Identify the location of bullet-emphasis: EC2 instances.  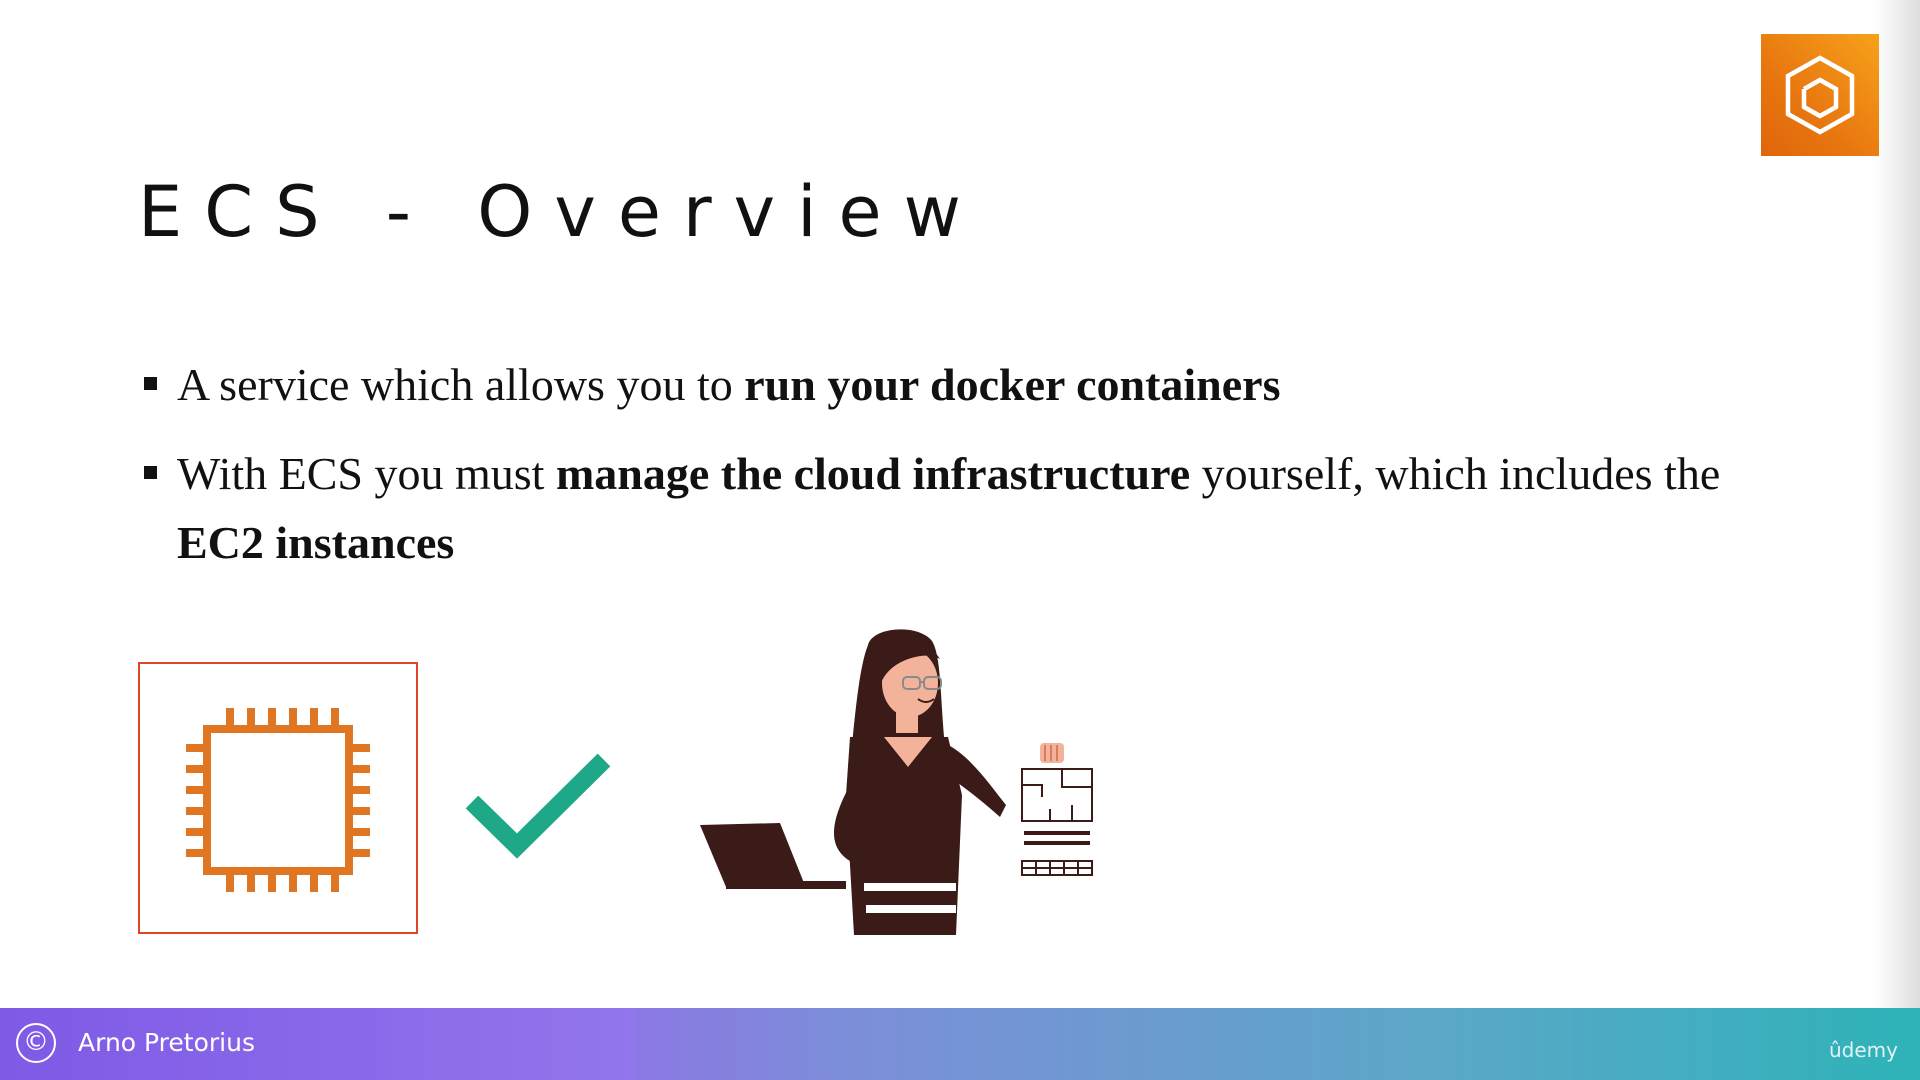
(316, 542).